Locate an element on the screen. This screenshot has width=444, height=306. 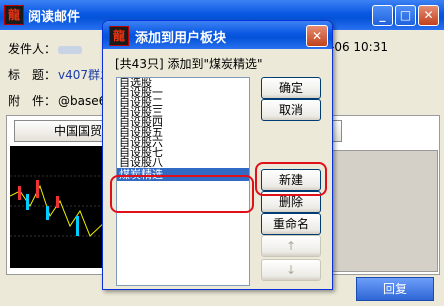
attach-label: 附 件： is located at coordinates (32, 101).